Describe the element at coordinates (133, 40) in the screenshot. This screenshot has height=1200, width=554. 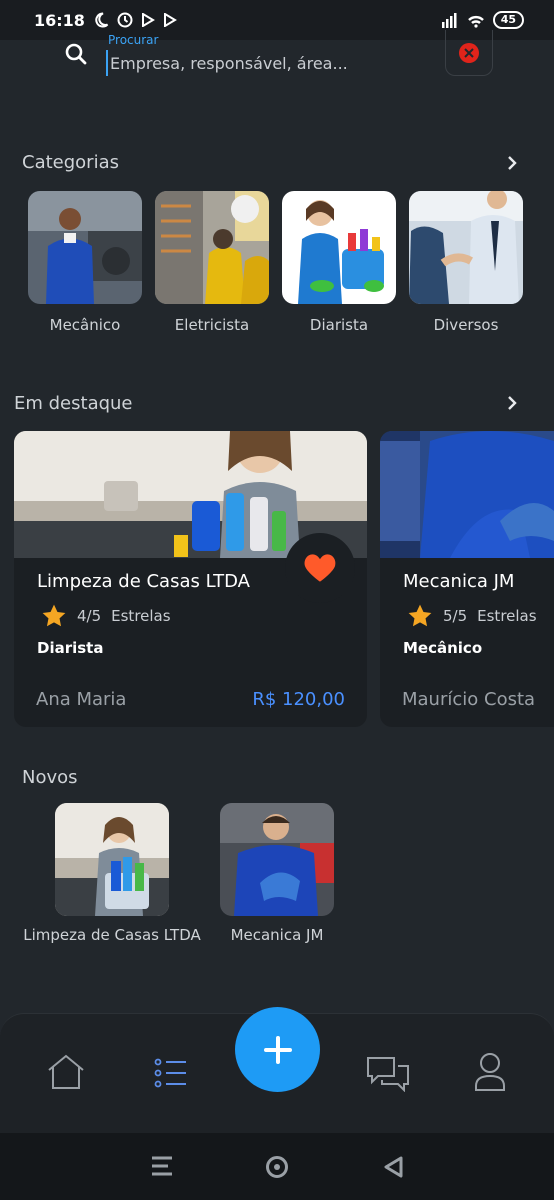
I see `search-label: Procurar` at that location.